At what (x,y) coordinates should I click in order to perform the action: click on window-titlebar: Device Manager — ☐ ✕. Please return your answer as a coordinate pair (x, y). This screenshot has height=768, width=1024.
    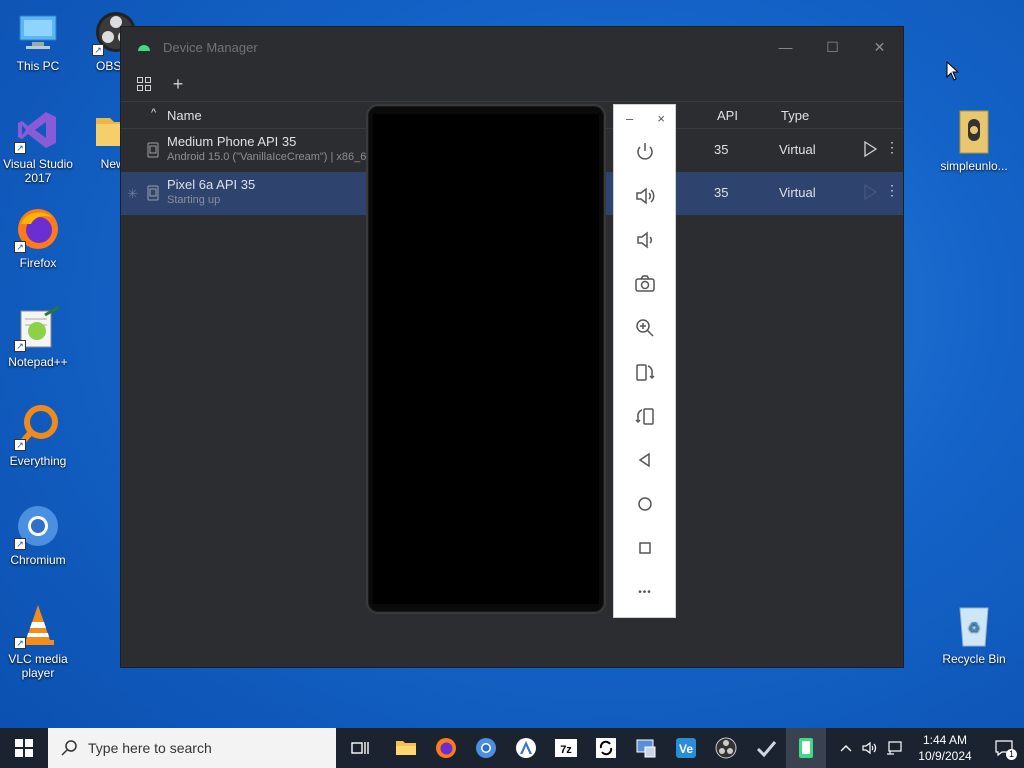
    Looking at the image, I should click on (512, 47).